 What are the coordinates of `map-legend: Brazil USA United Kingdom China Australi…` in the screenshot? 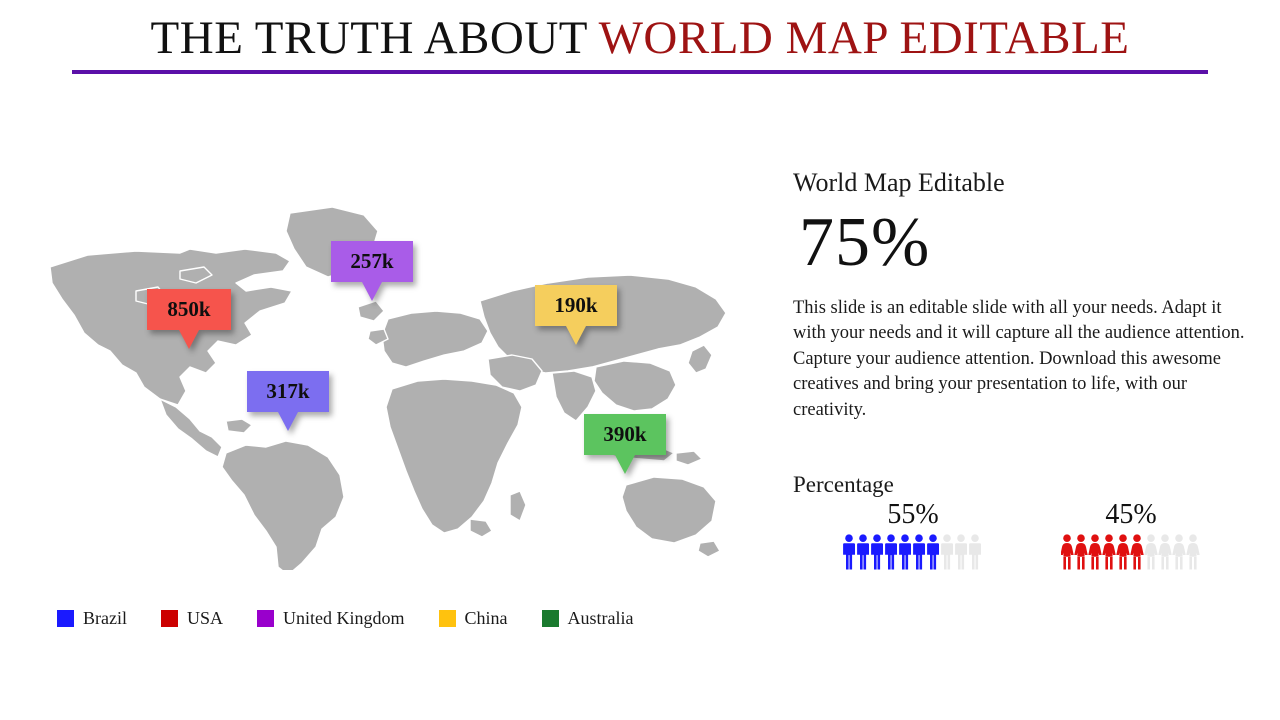 It's located at (362, 618).